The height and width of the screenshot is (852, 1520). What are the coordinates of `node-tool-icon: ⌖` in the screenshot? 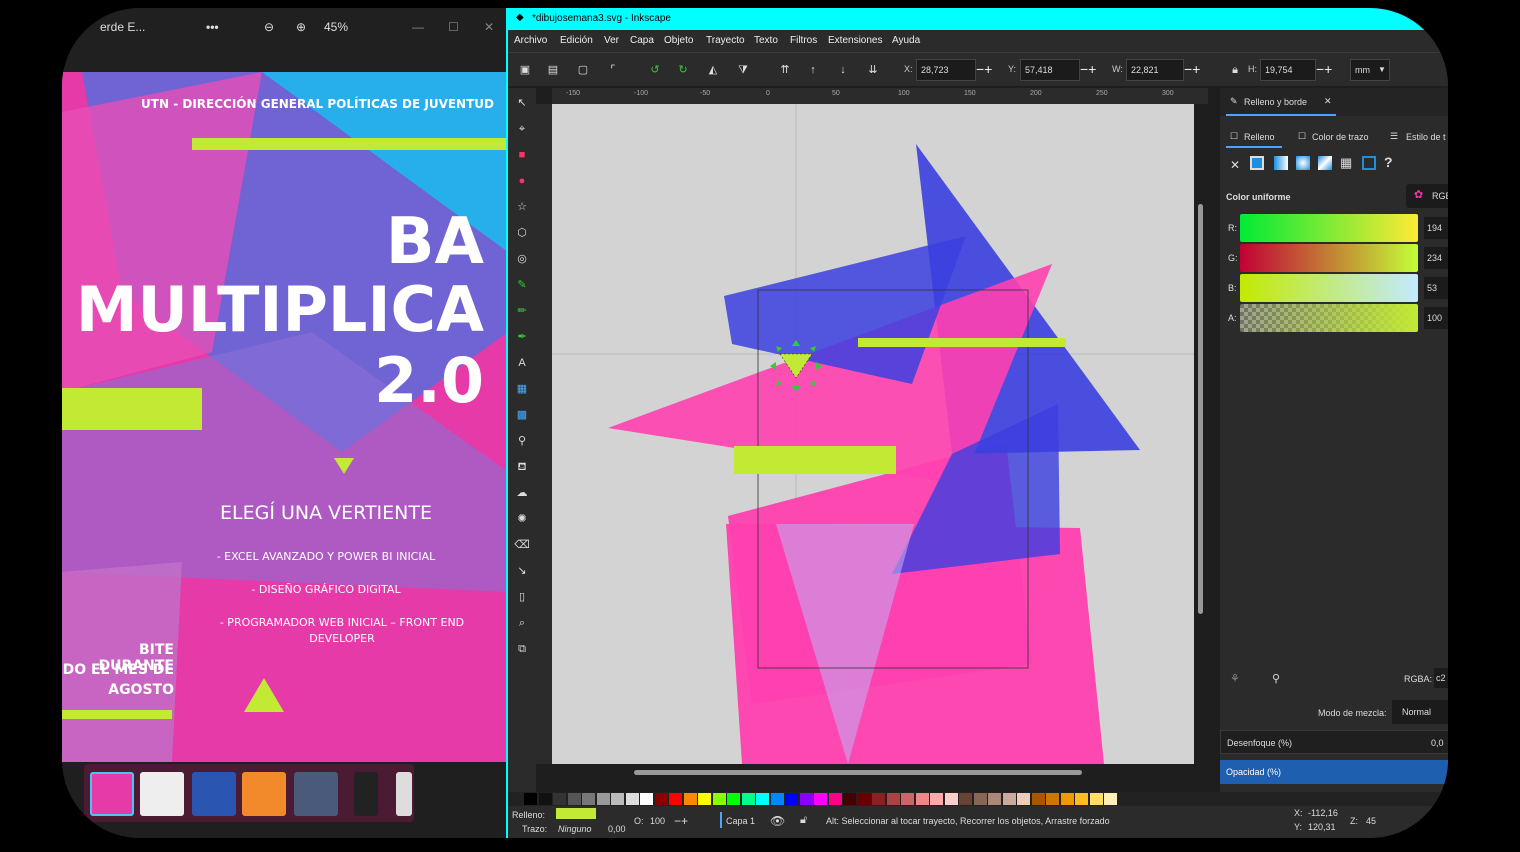 It's located at (522, 129).